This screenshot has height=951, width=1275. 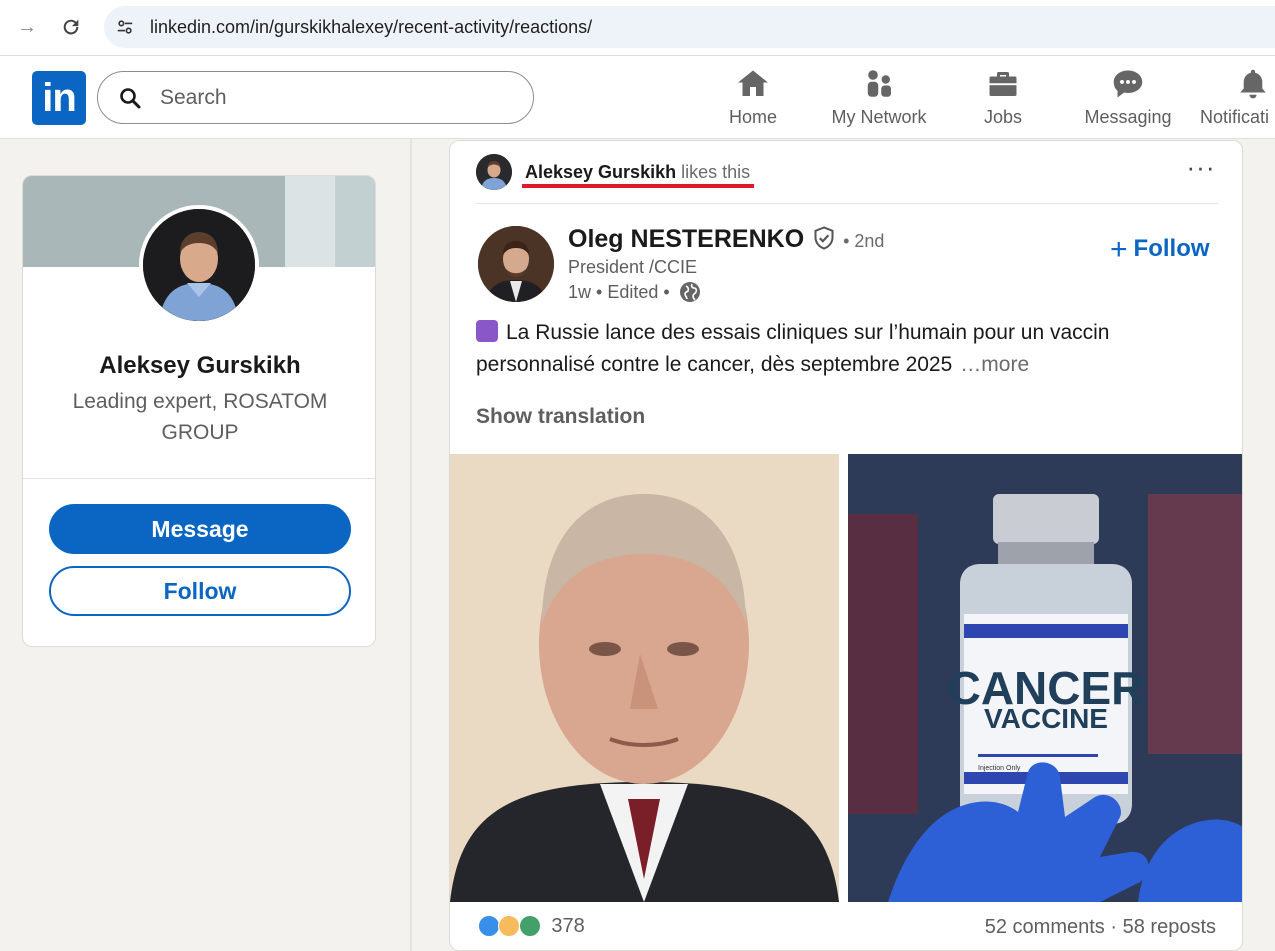 What do you see at coordinates (753, 83) in the screenshot?
I see `home-icon` at bounding box center [753, 83].